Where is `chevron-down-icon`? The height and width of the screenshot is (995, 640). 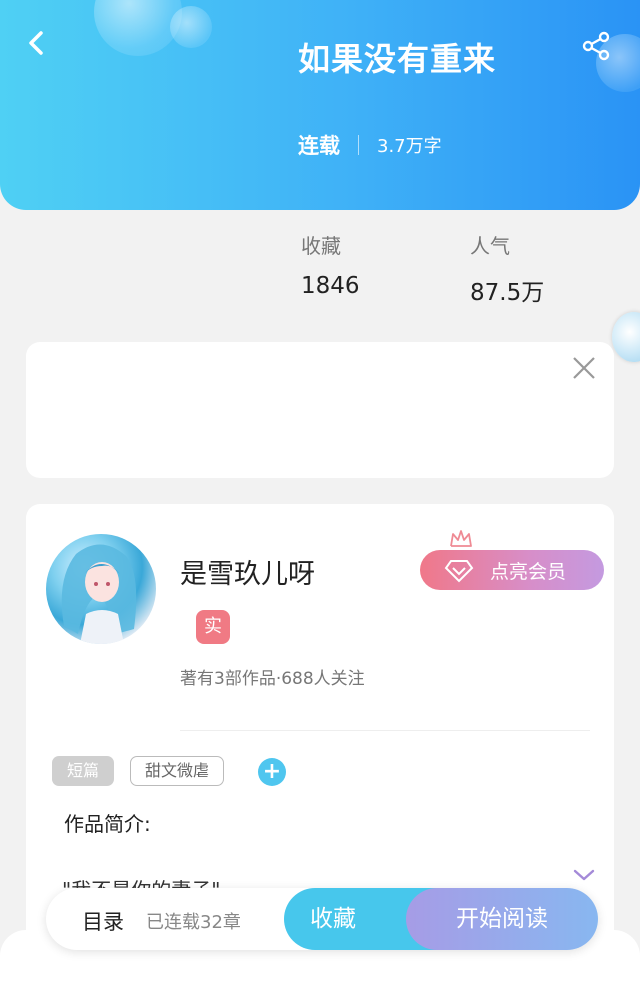
chevron-down-icon is located at coordinates (584, 875).